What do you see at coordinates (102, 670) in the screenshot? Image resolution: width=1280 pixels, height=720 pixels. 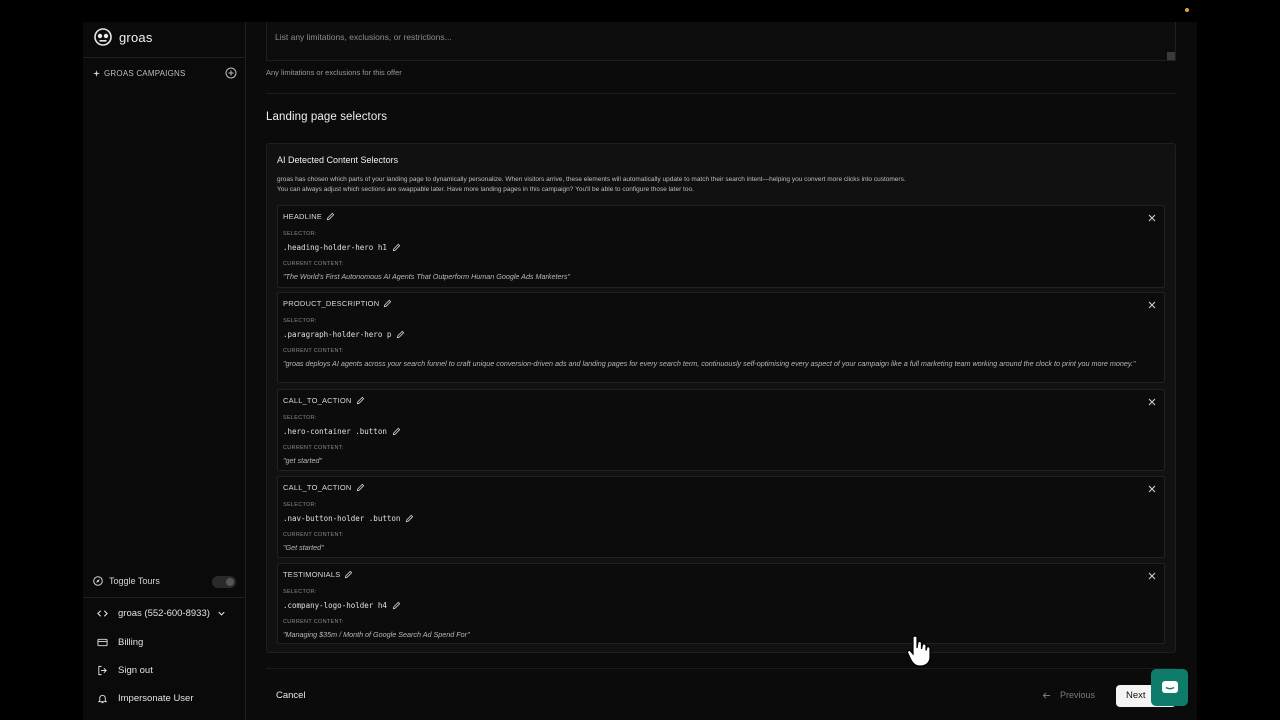 I see `logout-icon` at bounding box center [102, 670].